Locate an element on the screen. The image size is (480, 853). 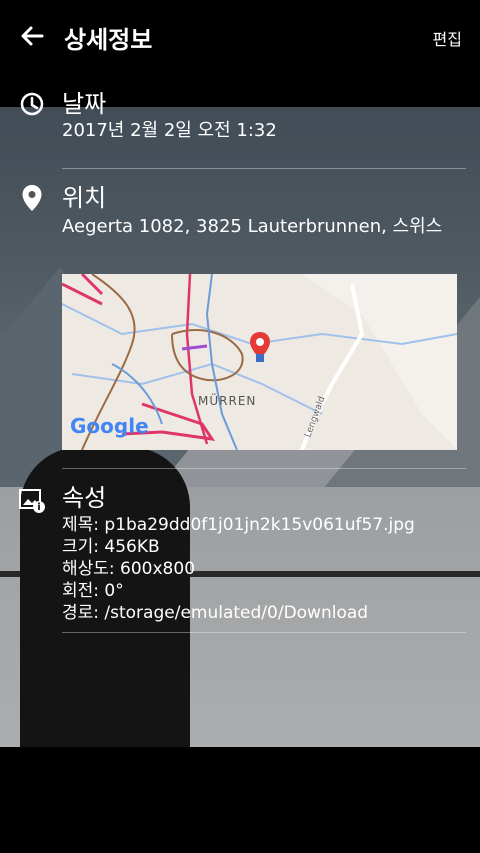
property-path: 경로: /storage/emulated/0/Download is located at coordinates (215, 613).